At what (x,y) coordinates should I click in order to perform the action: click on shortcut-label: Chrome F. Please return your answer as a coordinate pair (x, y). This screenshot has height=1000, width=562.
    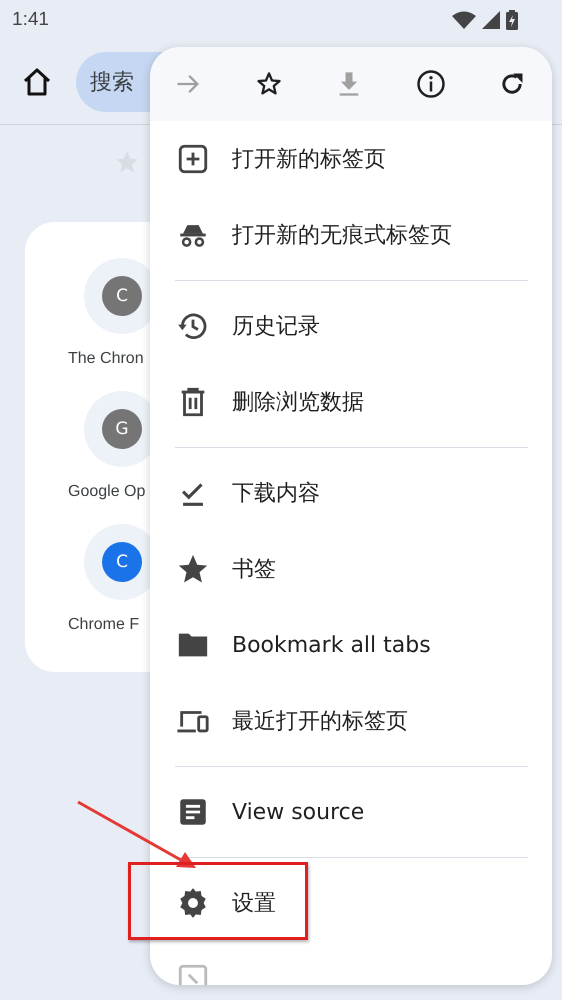
    Looking at the image, I should click on (104, 625).